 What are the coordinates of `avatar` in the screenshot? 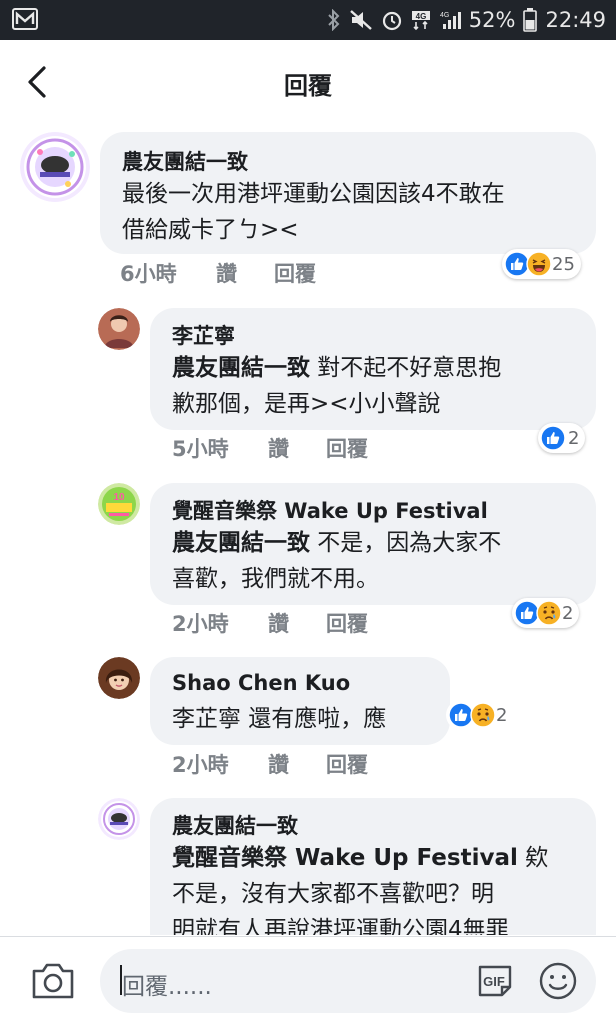 It's located at (119, 819).